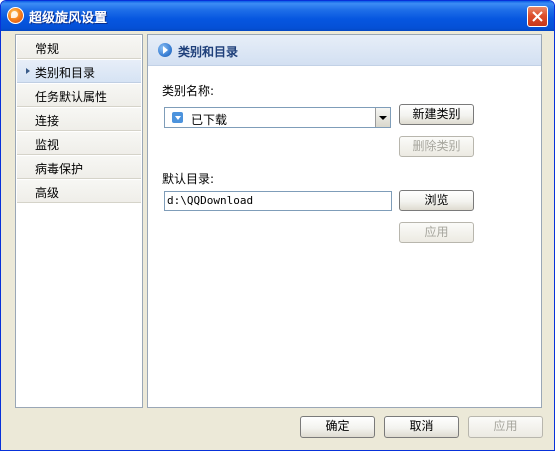 The height and width of the screenshot is (451, 555). Describe the element at coordinates (79, 191) in the screenshot. I see `nav-item-advanced: 高级` at that location.